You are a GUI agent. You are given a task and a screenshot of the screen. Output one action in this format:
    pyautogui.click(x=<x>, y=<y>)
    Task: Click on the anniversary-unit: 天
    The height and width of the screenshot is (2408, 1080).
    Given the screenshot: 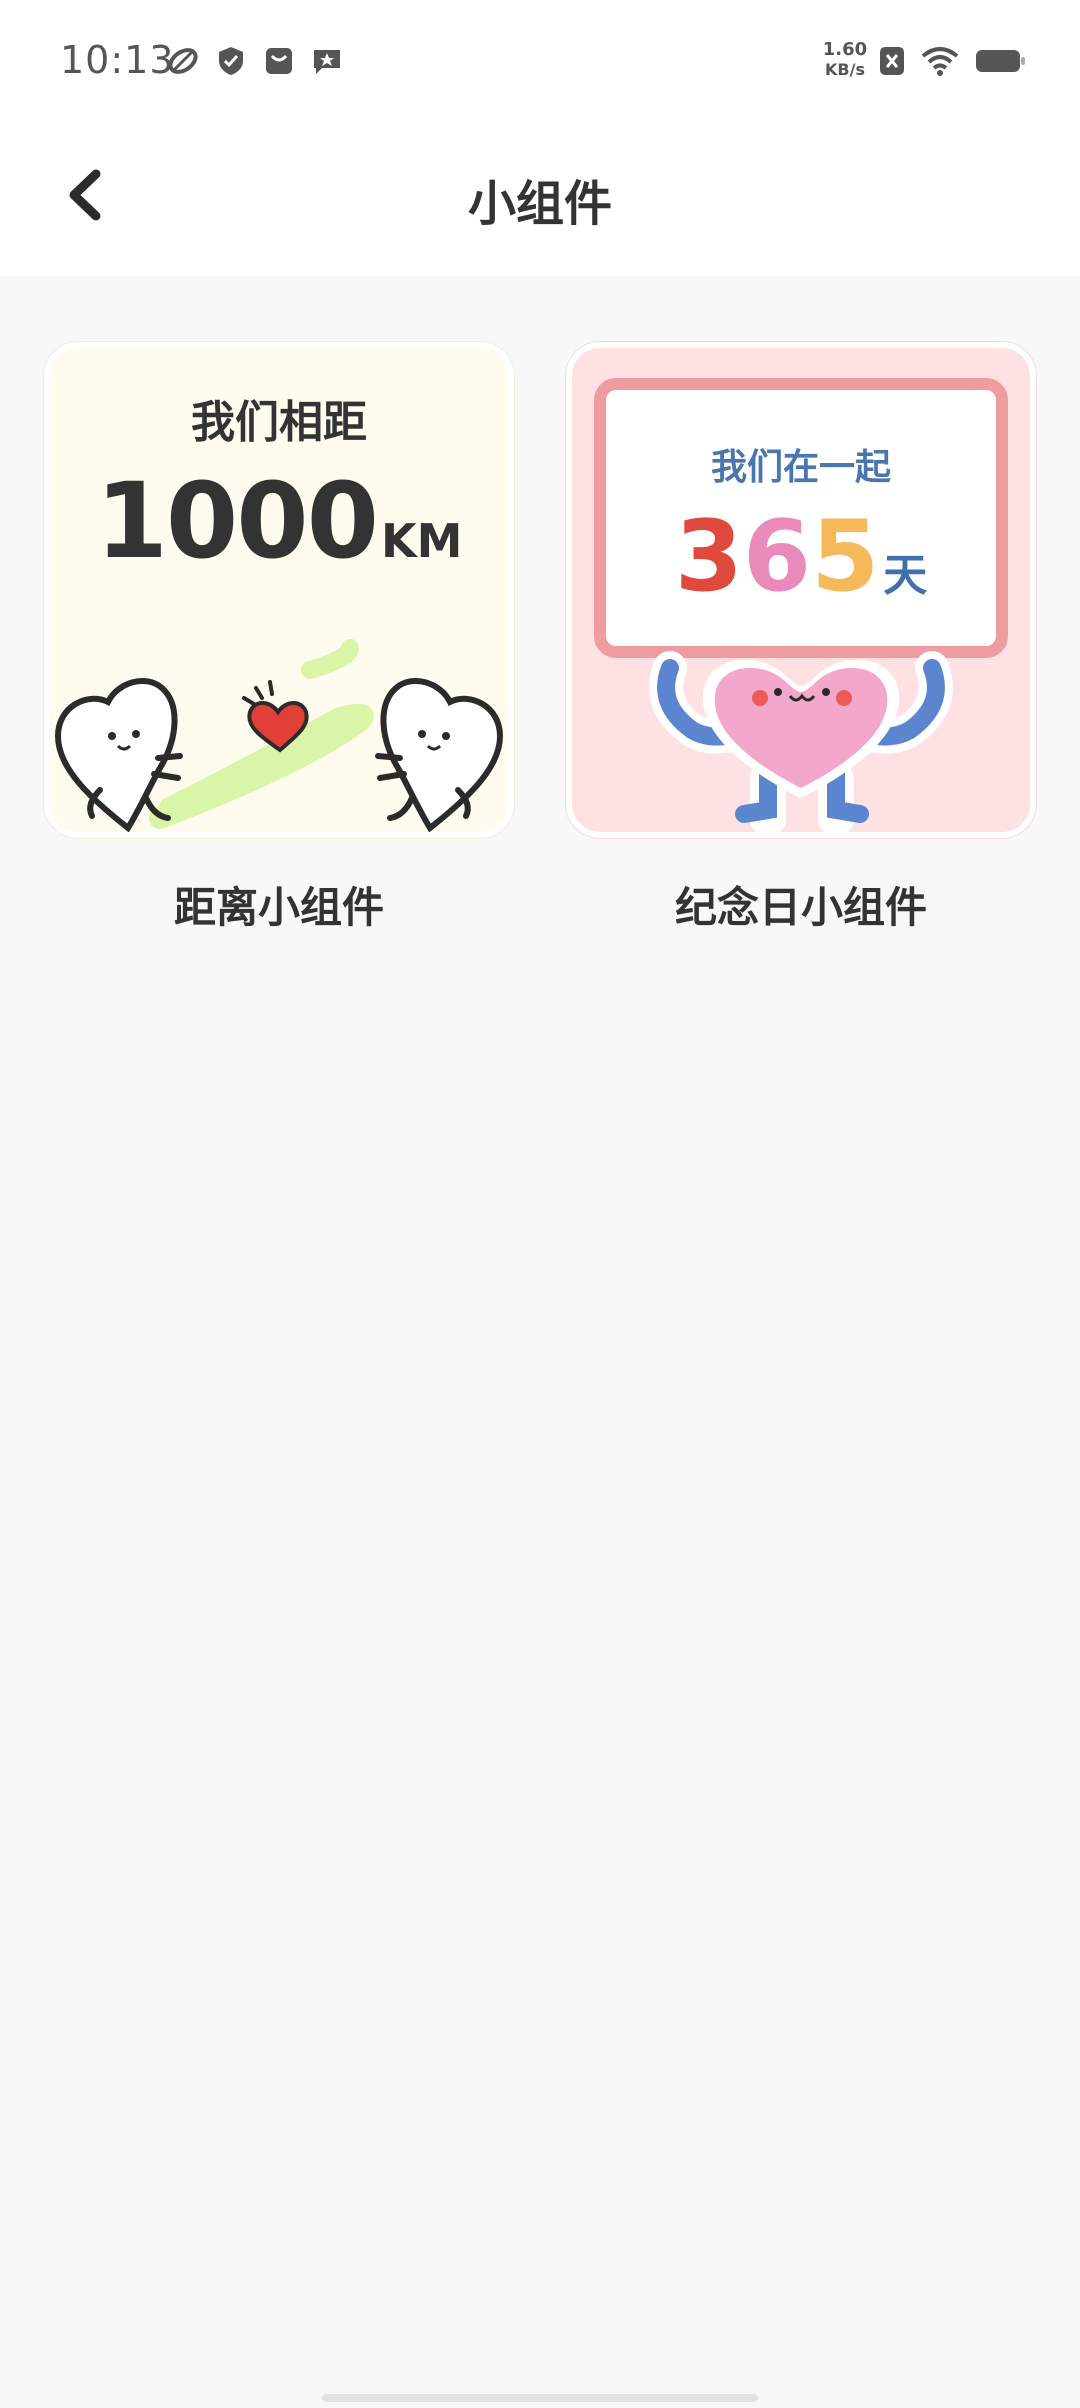 What is the action you would take?
    pyautogui.click(x=905, y=575)
    